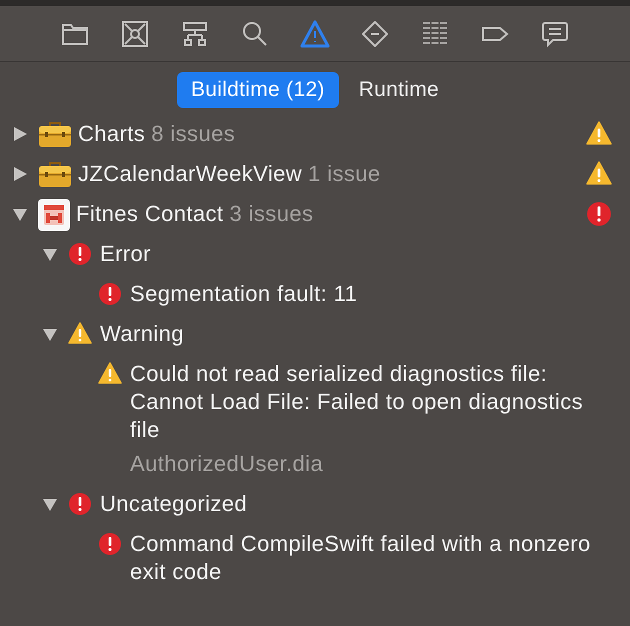 Image resolution: width=630 pixels, height=626 pixels. What do you see at coordinates (244, 293) in the screenshot?
I see `issue-message: Segmentation fault: 11` at bounding box center [244, 293].